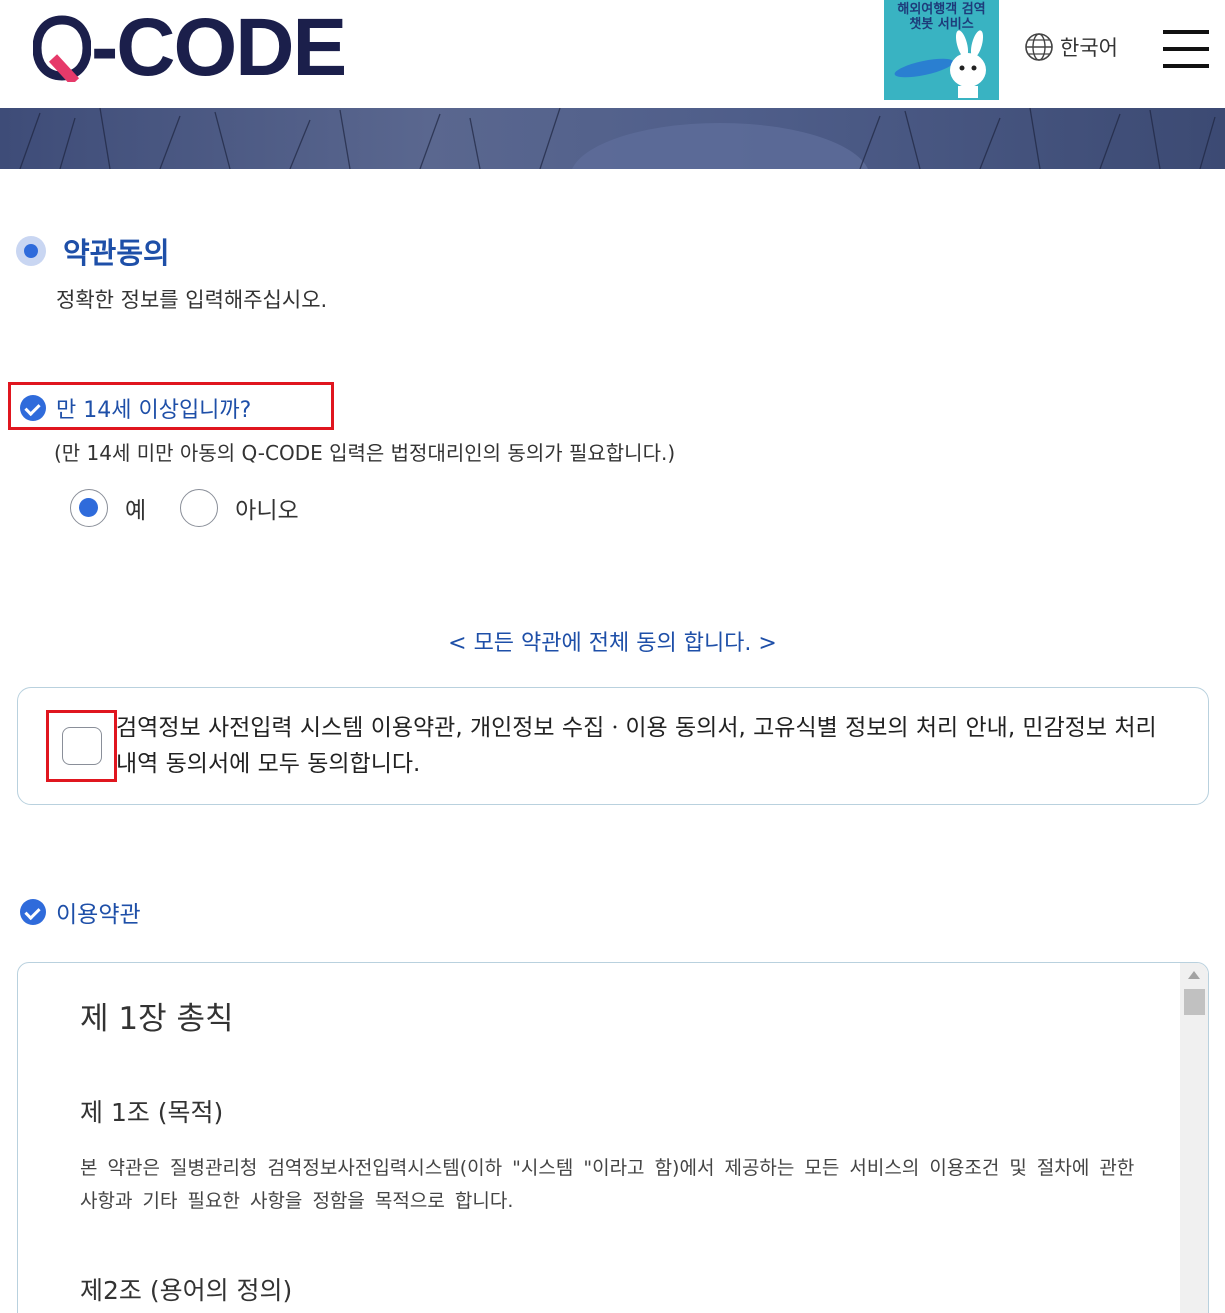  Describe the element at coordinates (1039, 47) in the screenshot. I see `globe-icon` at that location.